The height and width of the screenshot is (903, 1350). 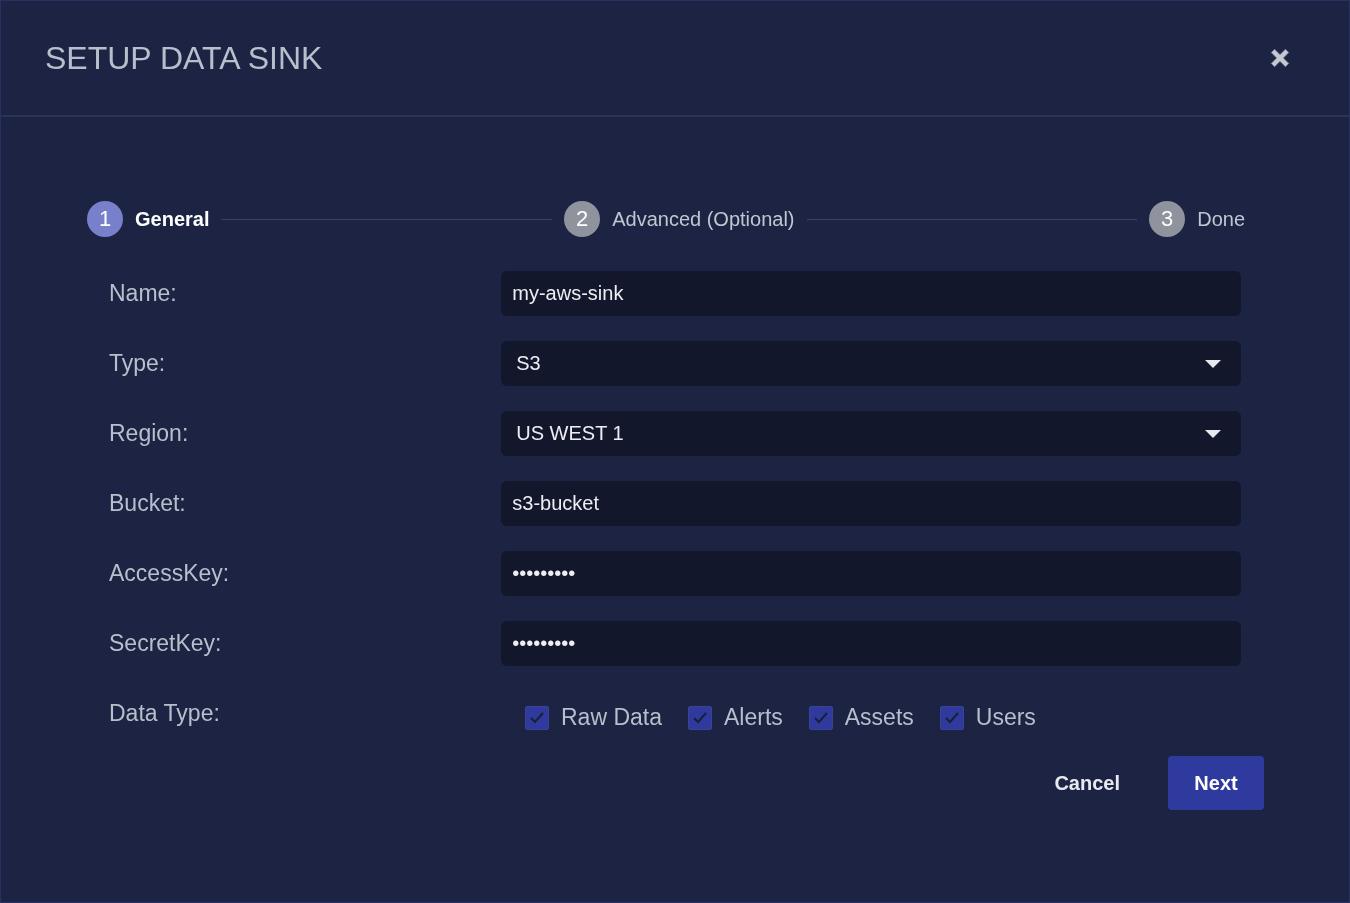 I want to click on dialog-title: SETUP DATA SINK, so click(x=184, y=58).